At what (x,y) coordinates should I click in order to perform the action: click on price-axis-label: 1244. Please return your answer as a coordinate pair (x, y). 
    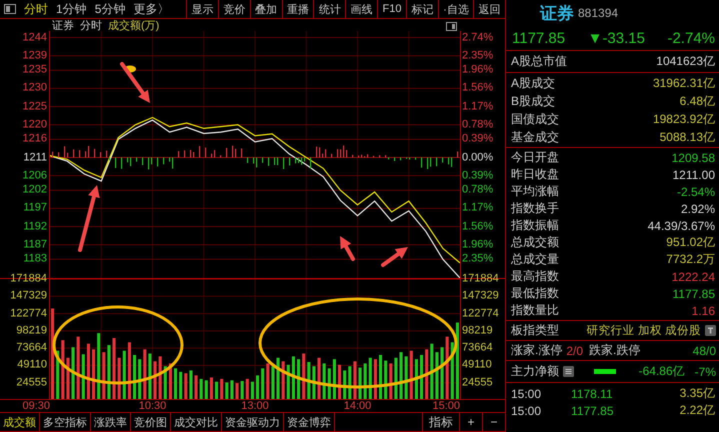
    Looking at the image, I should click on (34, 37).